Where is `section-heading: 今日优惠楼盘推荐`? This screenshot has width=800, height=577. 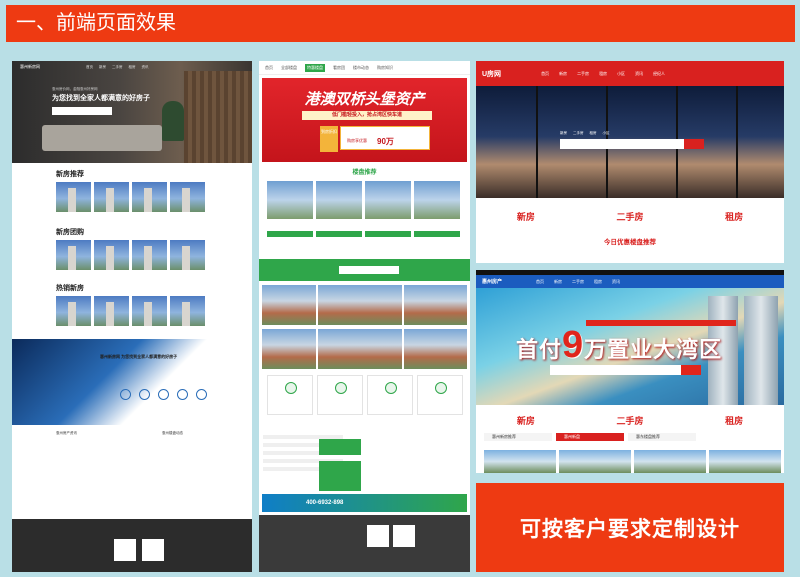
section-heading: 今日优惠楼盘推荐 is located at coordinates (630, 242).